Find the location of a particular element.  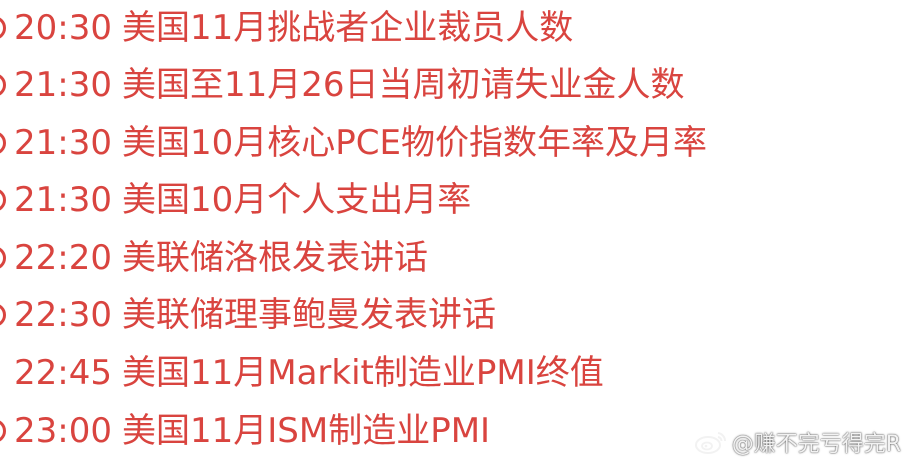

event-time: 22:20 is located at coordinates (63, 258).